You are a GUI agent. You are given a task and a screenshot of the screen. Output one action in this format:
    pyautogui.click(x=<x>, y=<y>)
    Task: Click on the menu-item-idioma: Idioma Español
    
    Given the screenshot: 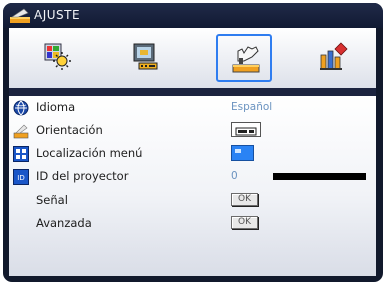 What is the action you would take?
    pyautogui.click(x=192, y=108)
    